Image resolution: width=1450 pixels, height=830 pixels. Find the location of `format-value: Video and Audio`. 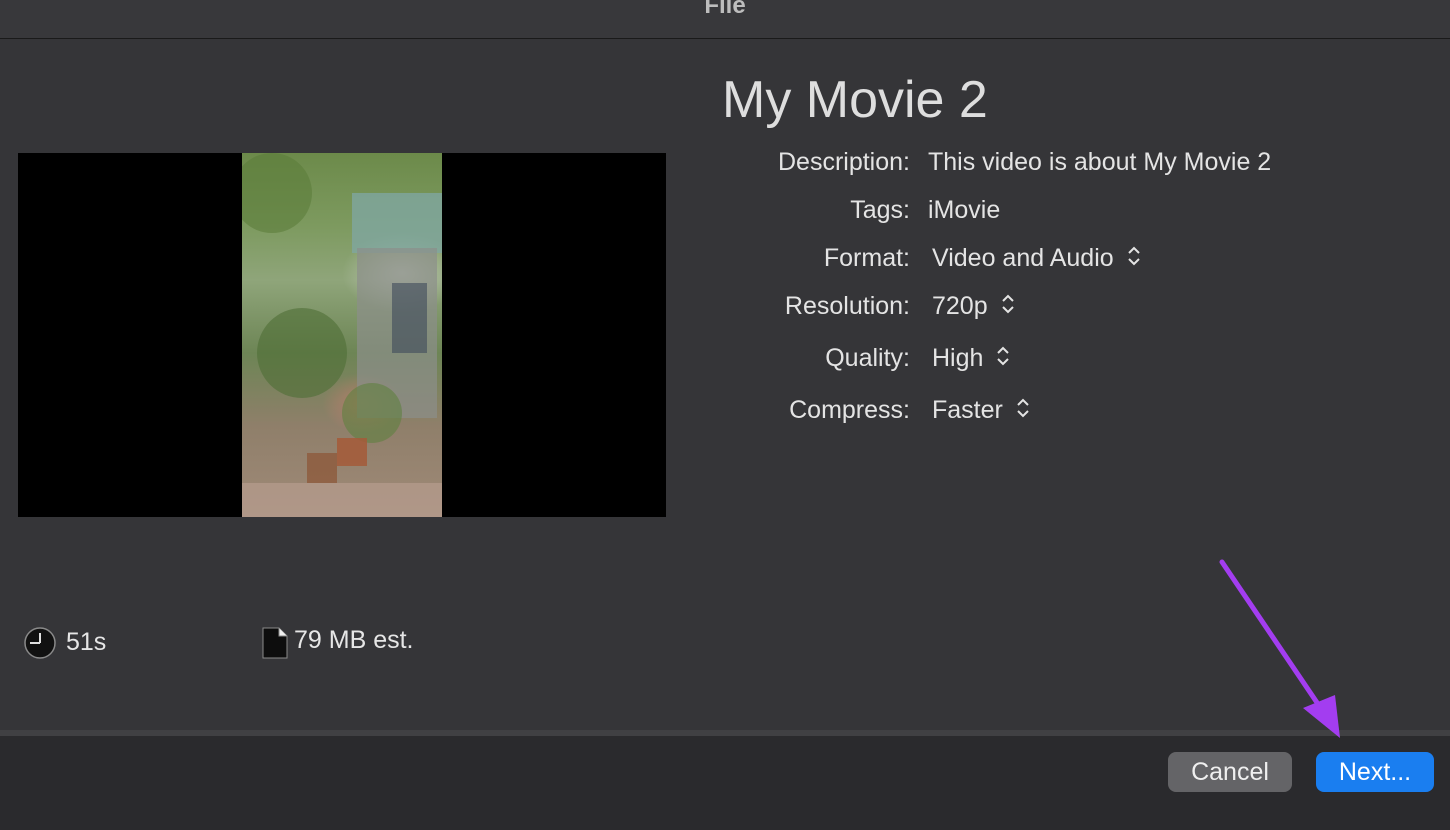

format-value: Video and Audio is located at coordinates (1023, 258).